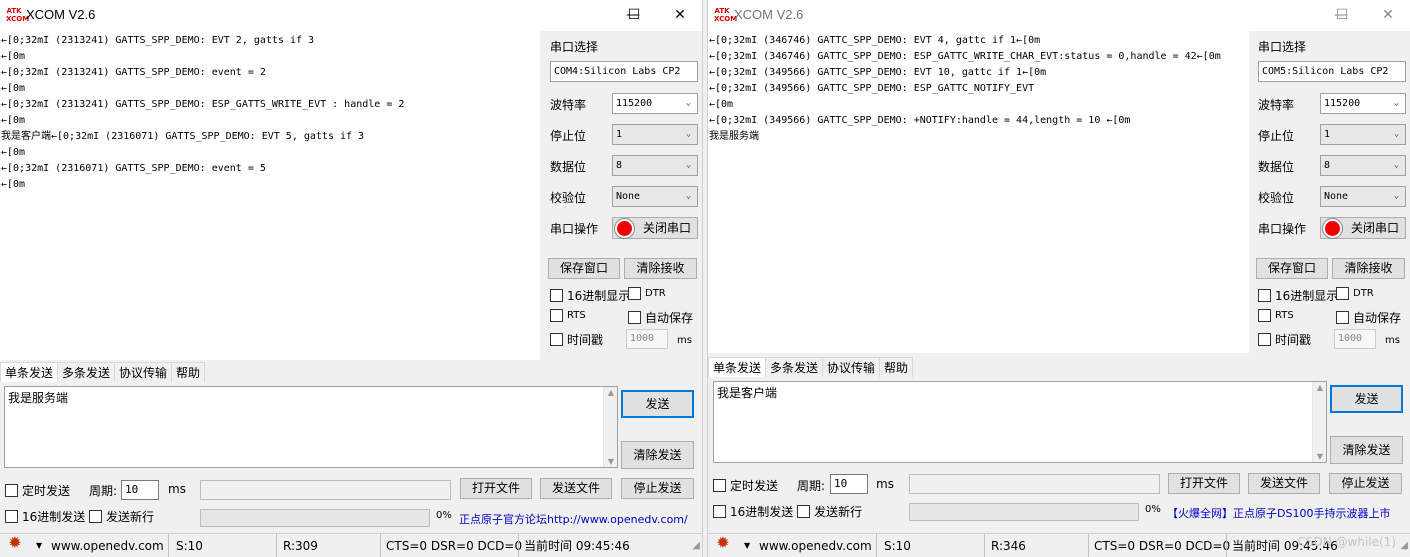  I want to click on port-select: COM4:Silicon Labs CP2, so click(624, 71).